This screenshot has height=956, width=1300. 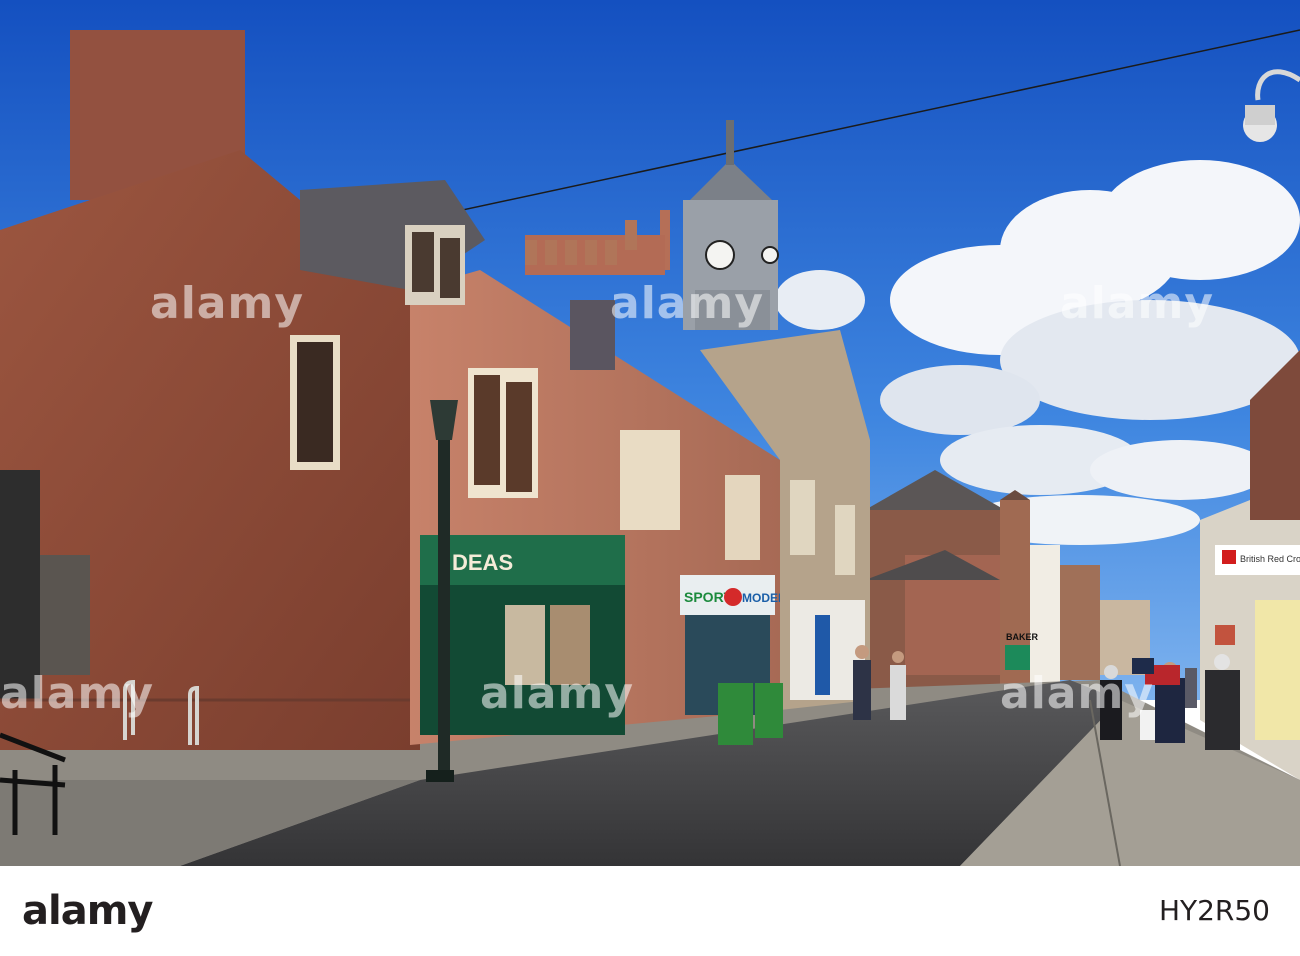 I want to click on red-cross-sign: British Red Cross, so click(x=1270, y=559).